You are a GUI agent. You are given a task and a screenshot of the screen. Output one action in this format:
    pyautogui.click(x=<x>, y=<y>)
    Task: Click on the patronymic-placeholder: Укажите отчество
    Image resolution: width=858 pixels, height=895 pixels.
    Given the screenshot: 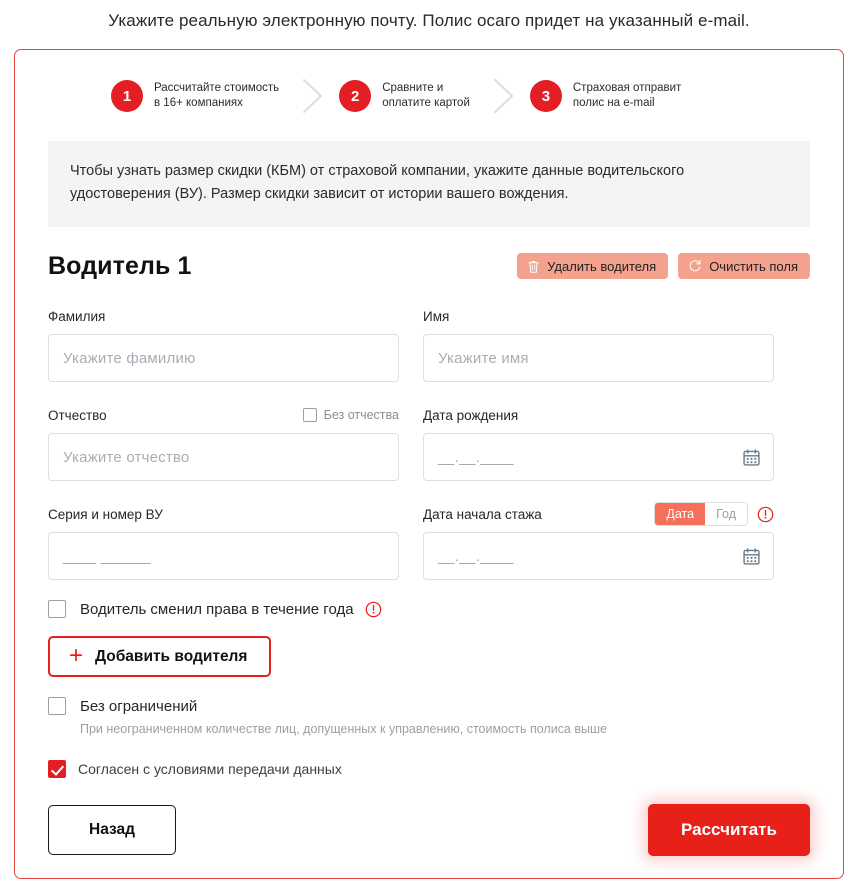 What is the action you would take?
    pyautogui.click(x=126, y=457)
    